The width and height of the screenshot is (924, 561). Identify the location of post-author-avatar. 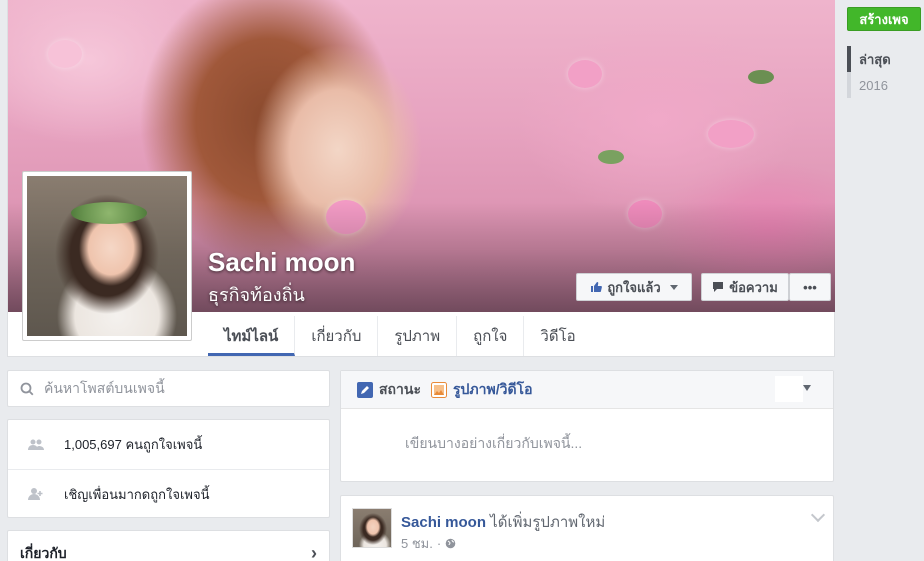
(372, 528).